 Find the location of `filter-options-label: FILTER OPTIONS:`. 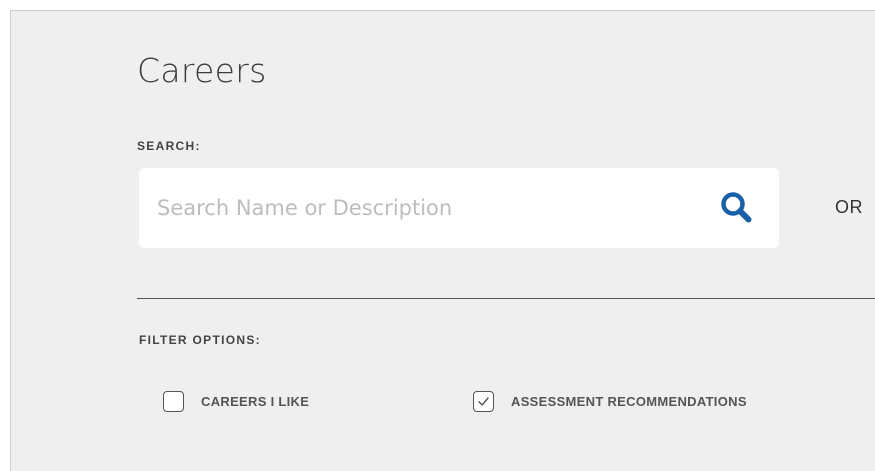

filter-options-label: FILTER OPTIONS: is located at coordinates (200, 340).